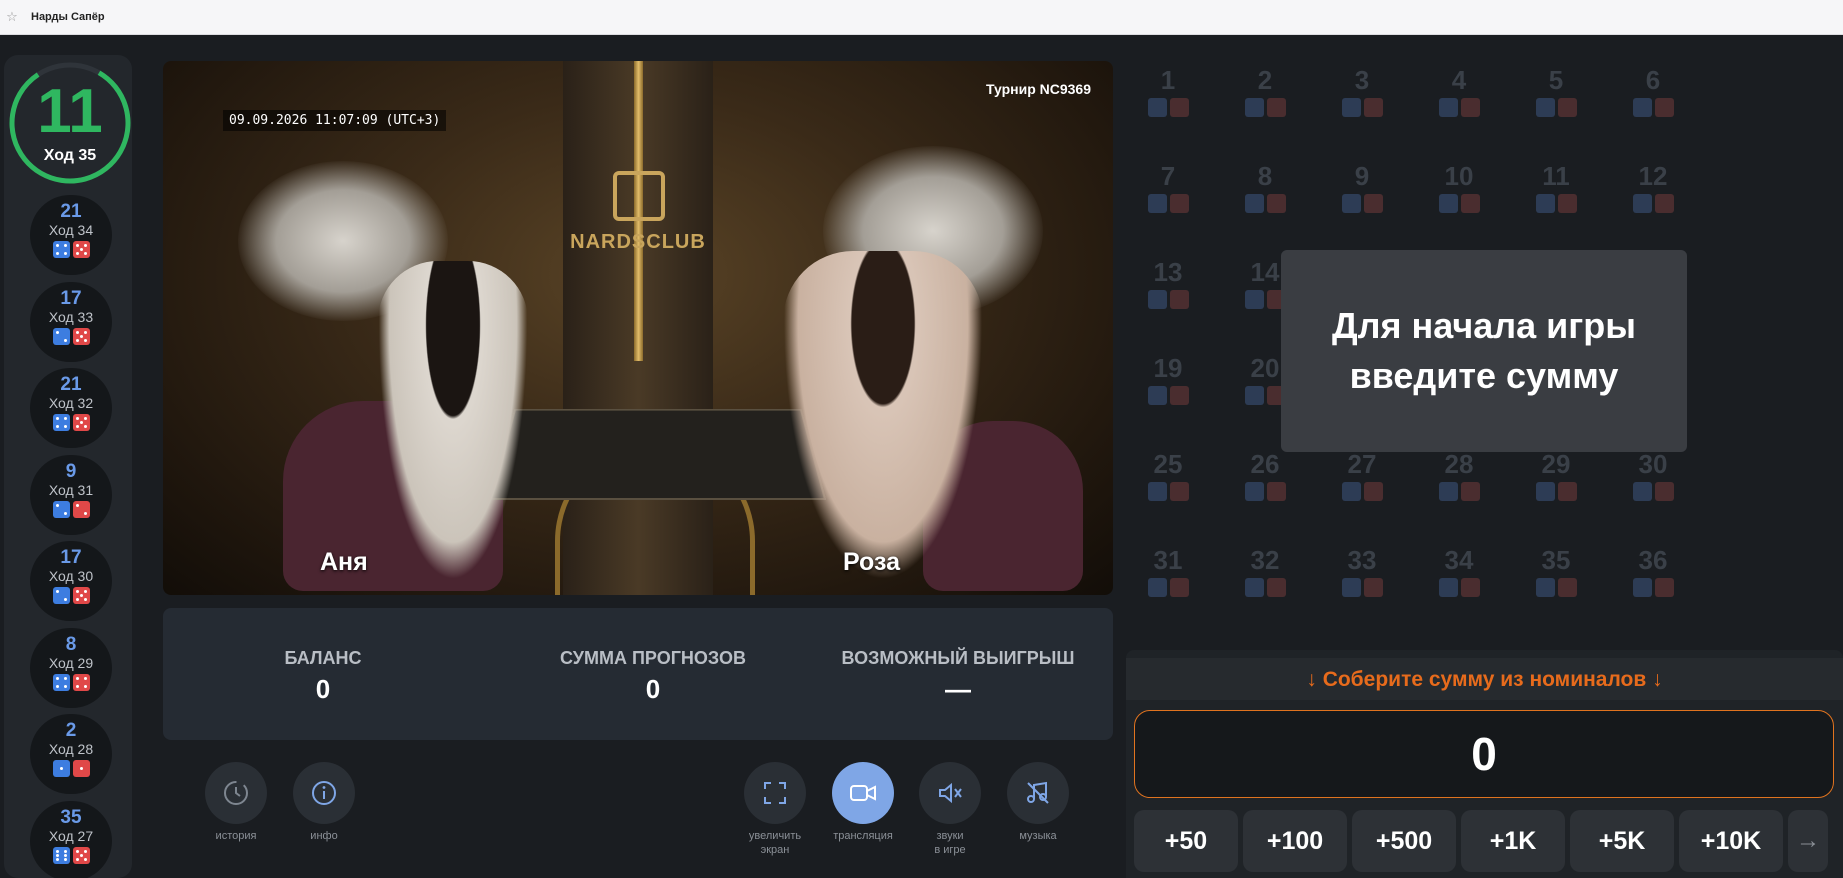 This screenshot has width=1843, height=878. What do you see at coordinates (1484, 754) in the screenshot?
I see `bet-amount-field: 0` at bounding box center [1484, 754].